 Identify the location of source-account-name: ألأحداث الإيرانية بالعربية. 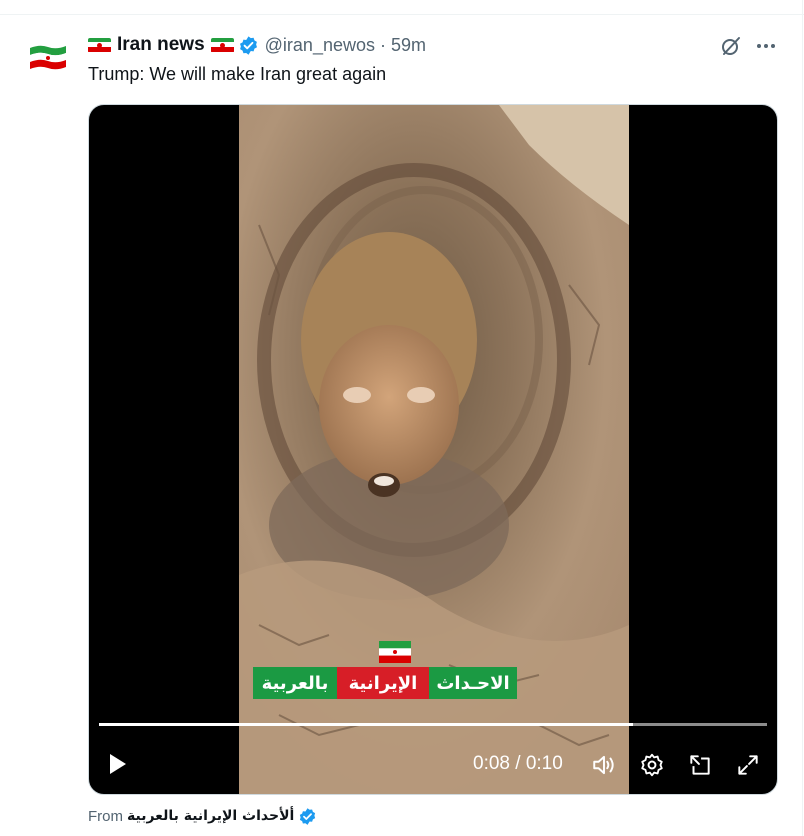
(210, 816).